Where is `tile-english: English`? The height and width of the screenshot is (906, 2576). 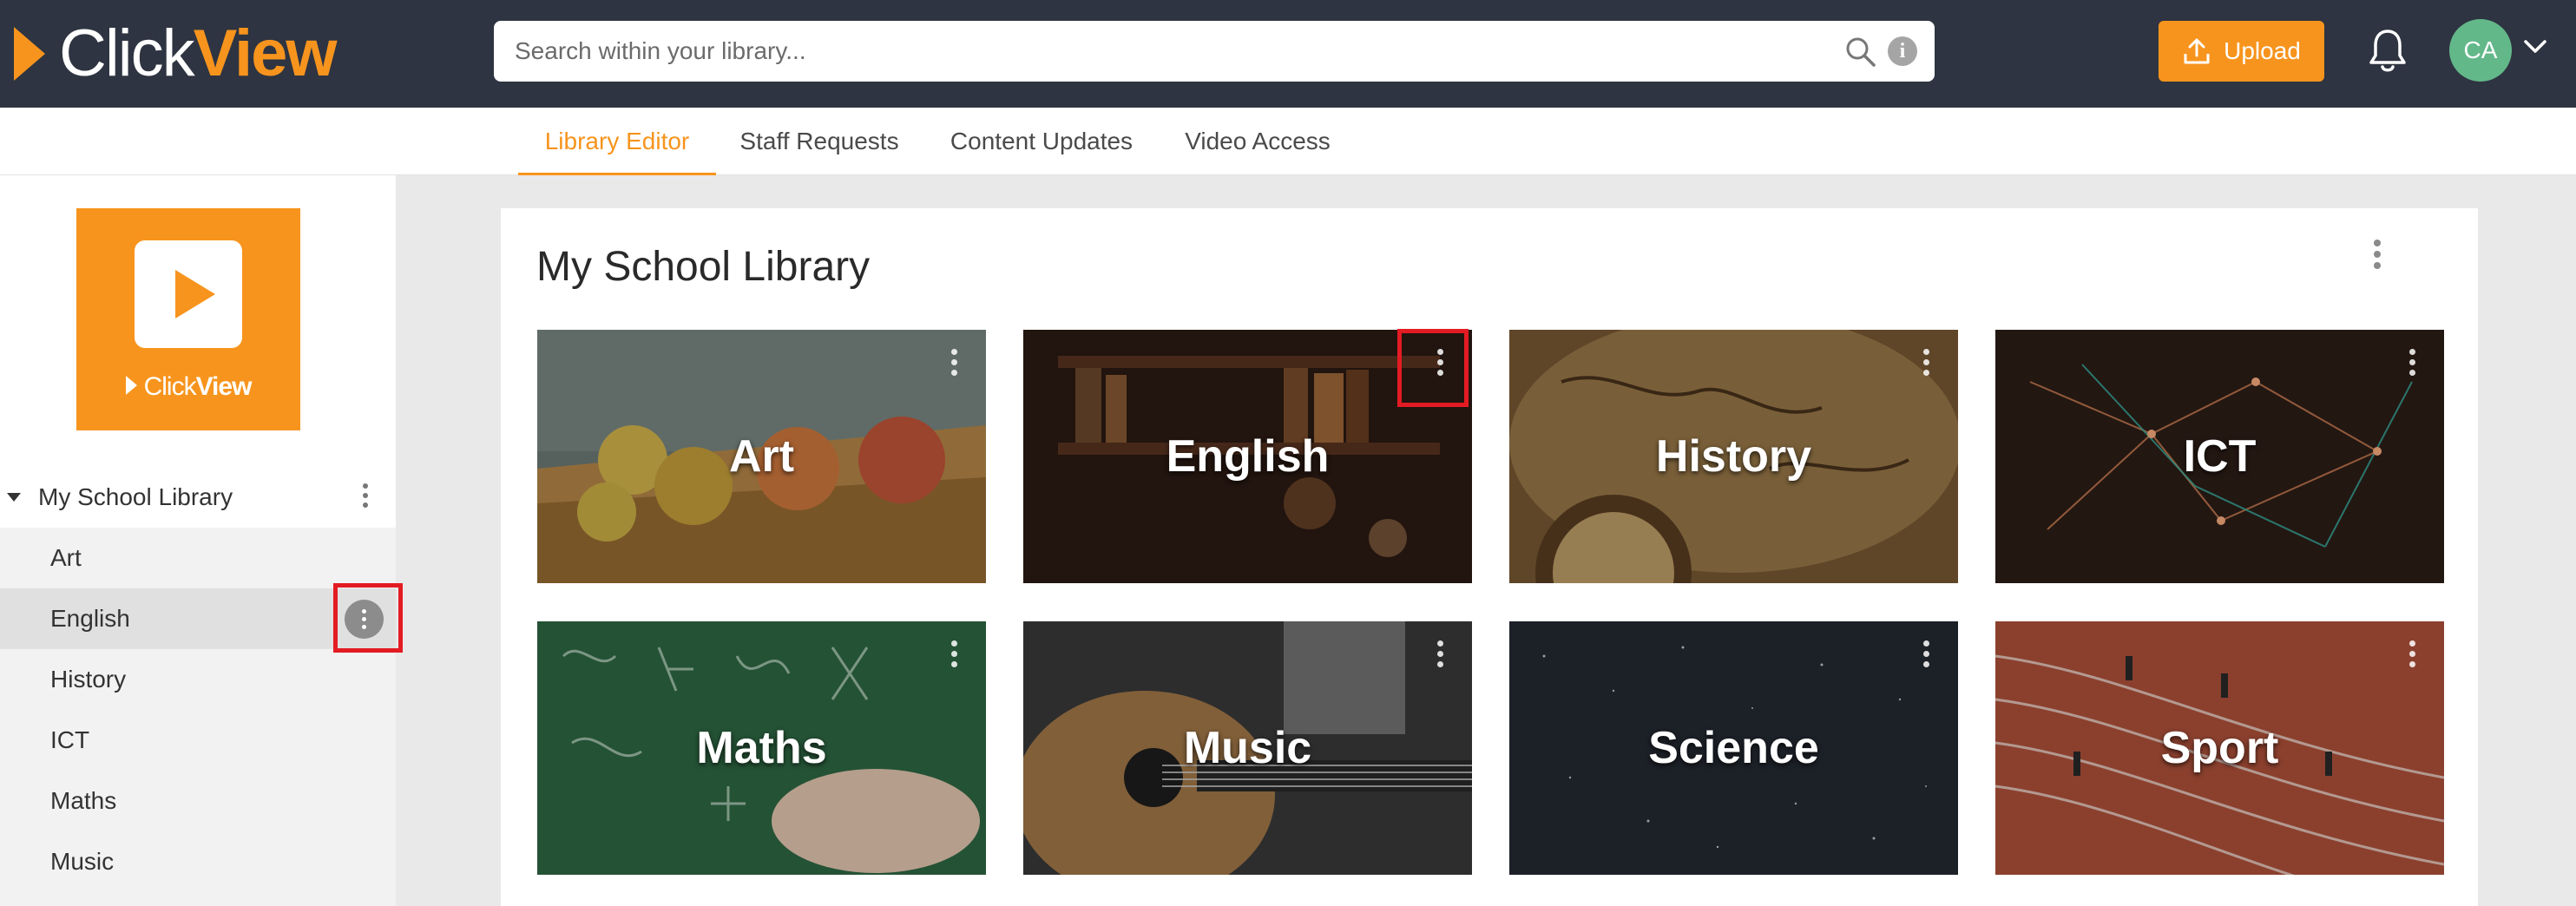 tile-english: English is located at coordinates (1248, 456).